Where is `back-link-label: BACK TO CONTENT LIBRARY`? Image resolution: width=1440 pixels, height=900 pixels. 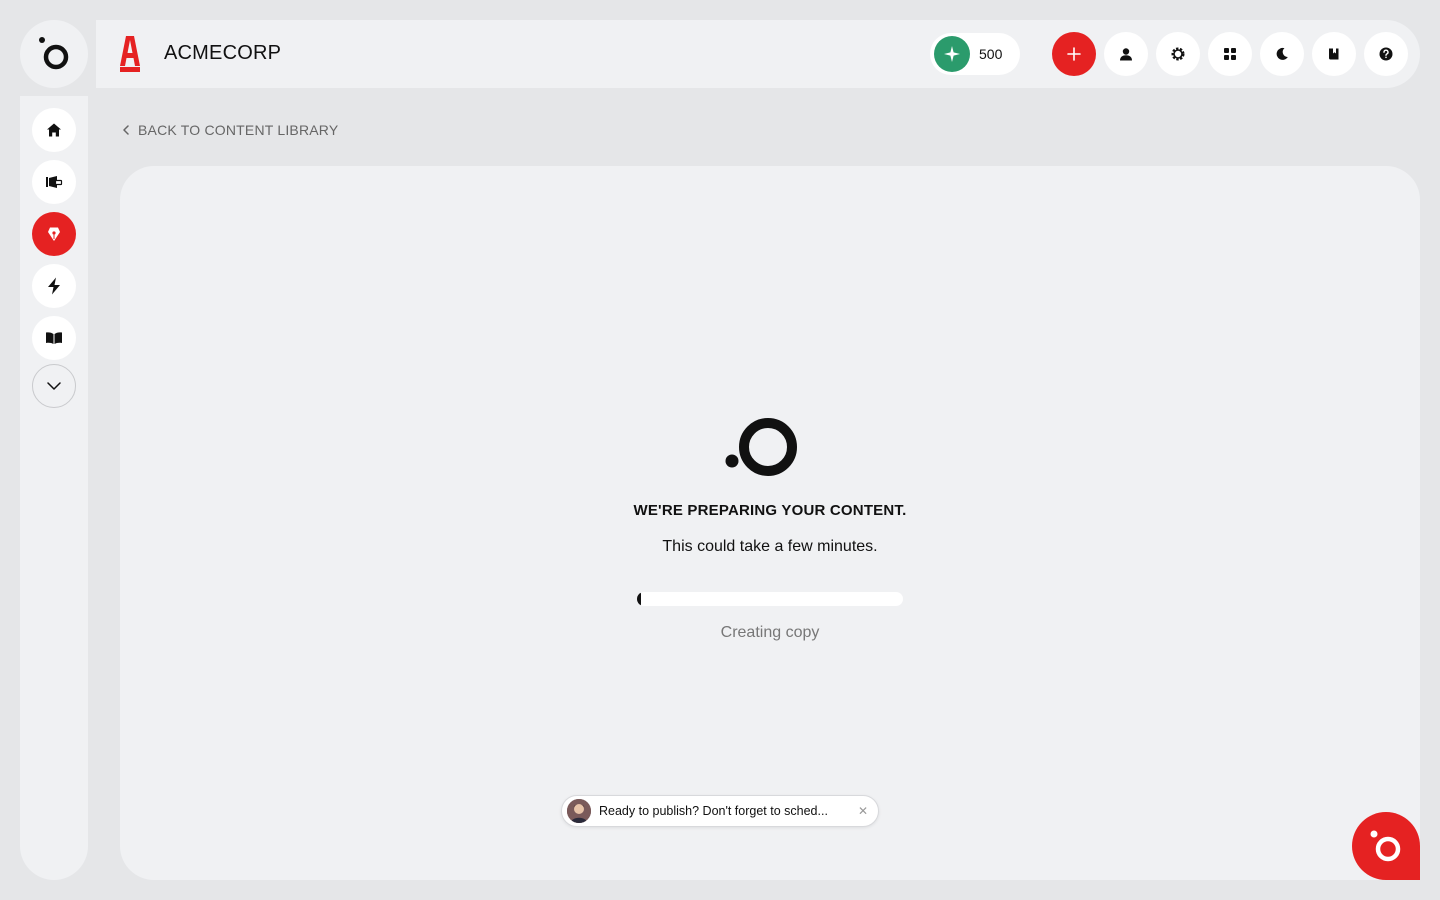
back-link-label: BACK TO CONTENT LIBRARY is located at coordinates (238, 130).